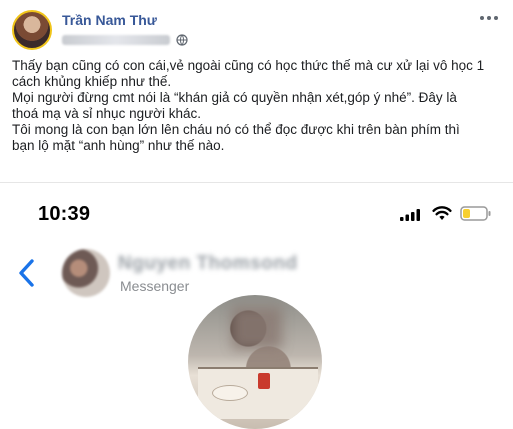  I want to click on wifi-icon, so click(442, 213).